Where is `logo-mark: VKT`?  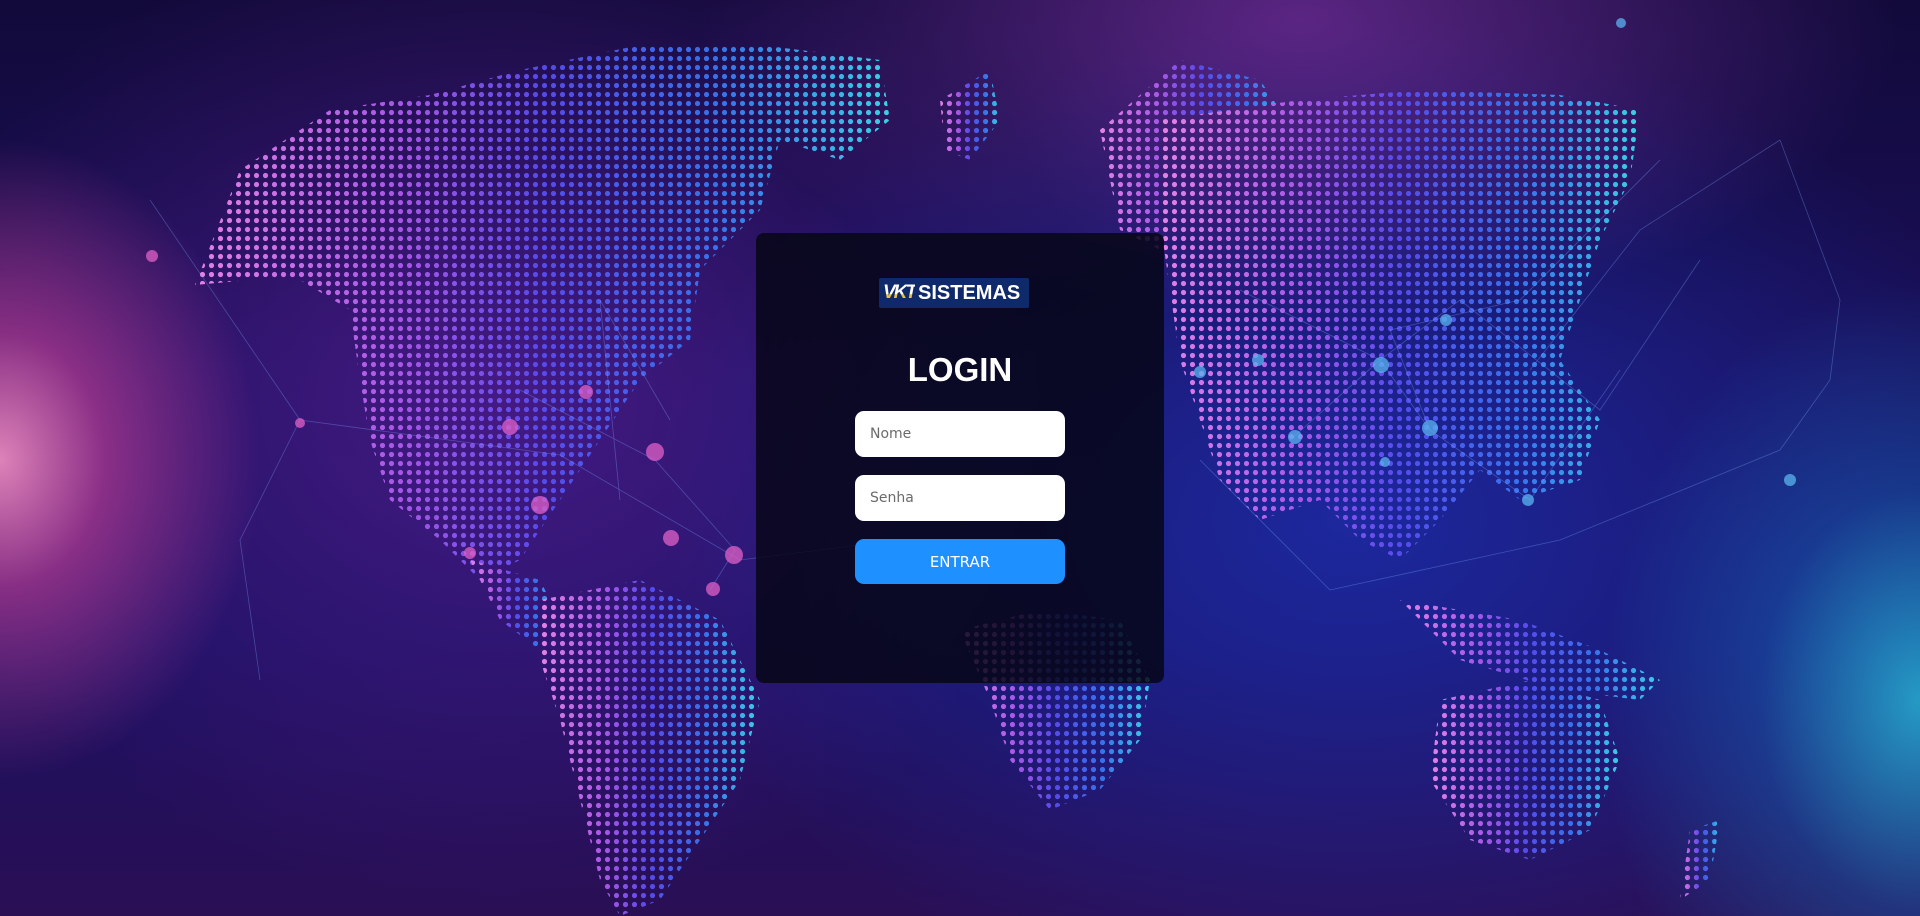 logo-mark: VKT is located at coordinates (900, 292).